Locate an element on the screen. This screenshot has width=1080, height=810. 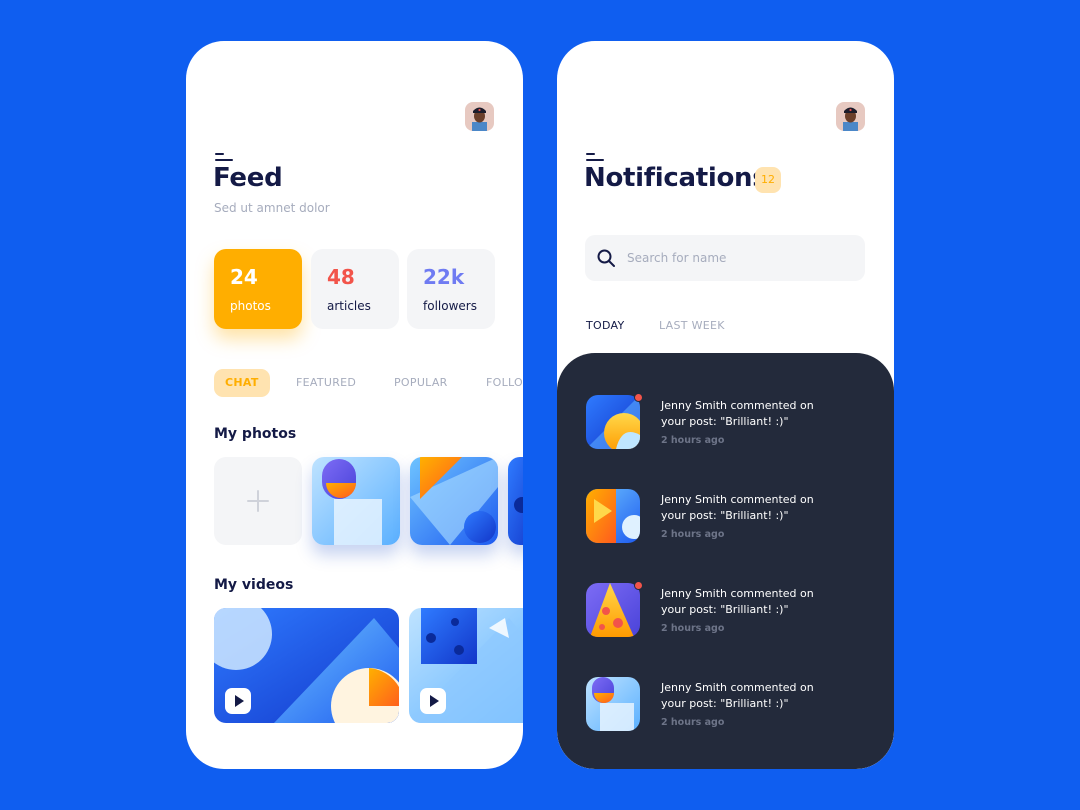
search-icon is located at coordinates (606, 258).